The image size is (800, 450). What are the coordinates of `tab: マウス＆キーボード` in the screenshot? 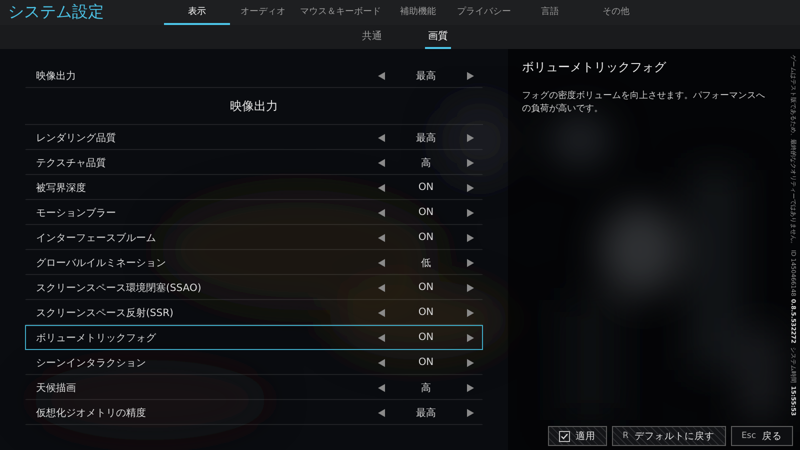 It's located at (340, 12).